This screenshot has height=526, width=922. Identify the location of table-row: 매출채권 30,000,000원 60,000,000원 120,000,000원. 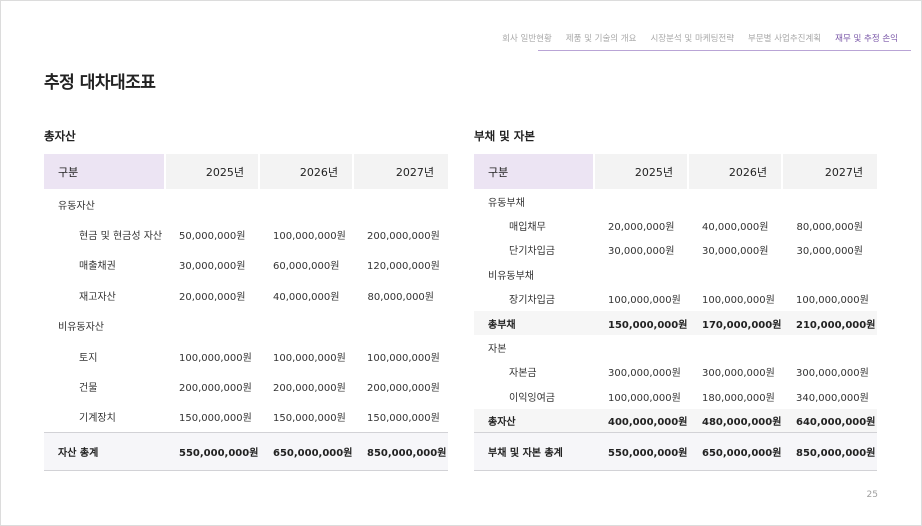
(246, 265).